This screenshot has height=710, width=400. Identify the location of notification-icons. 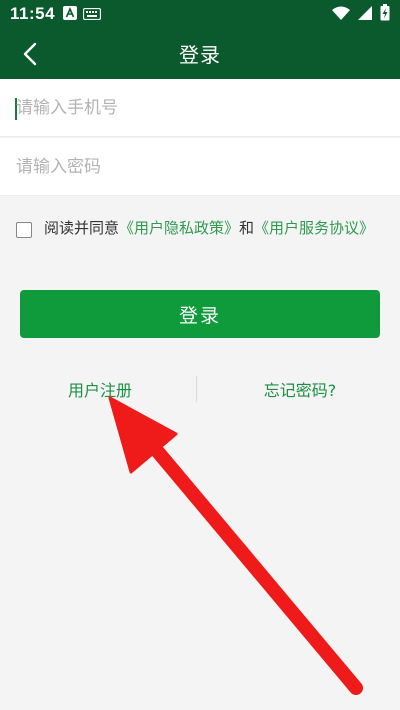
(82, 14).